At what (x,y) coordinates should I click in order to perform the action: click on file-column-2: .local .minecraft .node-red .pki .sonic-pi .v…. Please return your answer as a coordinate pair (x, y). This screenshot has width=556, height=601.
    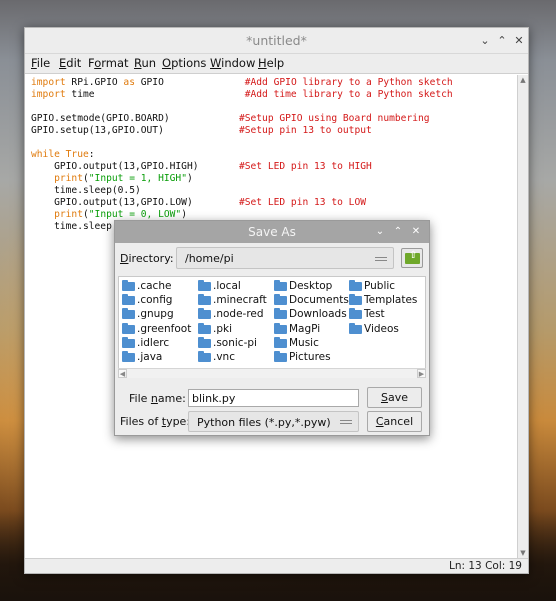
    Looking at the image, I should click on (232, 322).